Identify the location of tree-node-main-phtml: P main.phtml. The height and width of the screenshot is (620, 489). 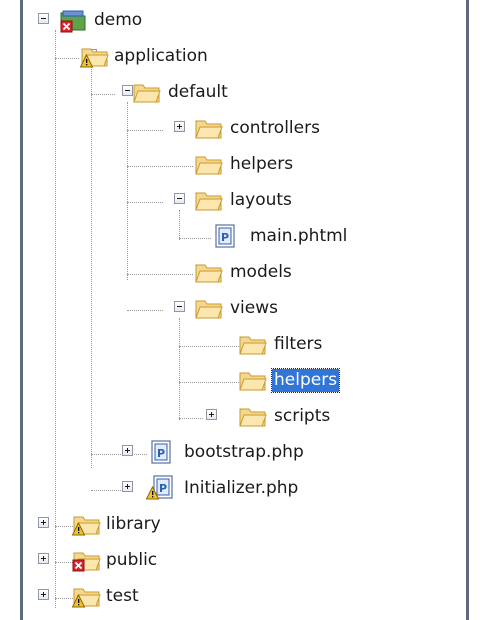
(244, 236).